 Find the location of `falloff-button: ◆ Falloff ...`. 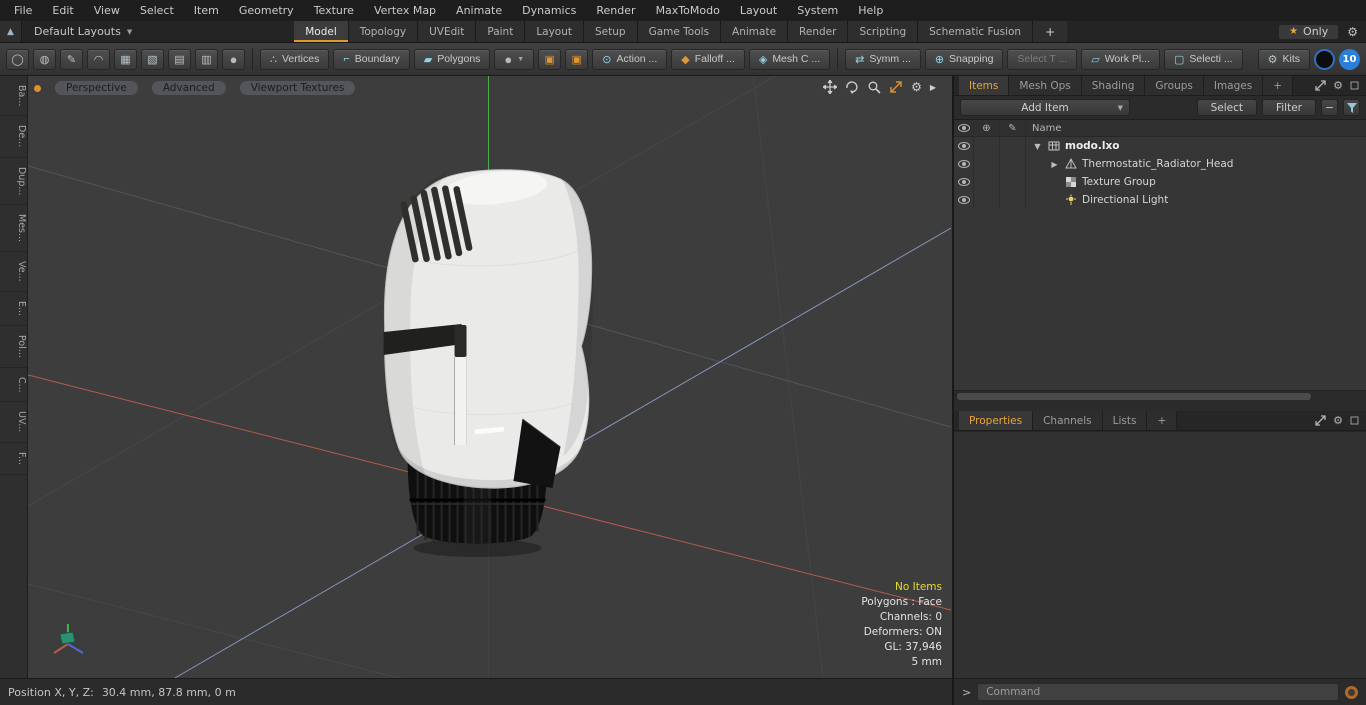

falloff-button: ◆ Falloff ... is located at coordinates (708, 59).